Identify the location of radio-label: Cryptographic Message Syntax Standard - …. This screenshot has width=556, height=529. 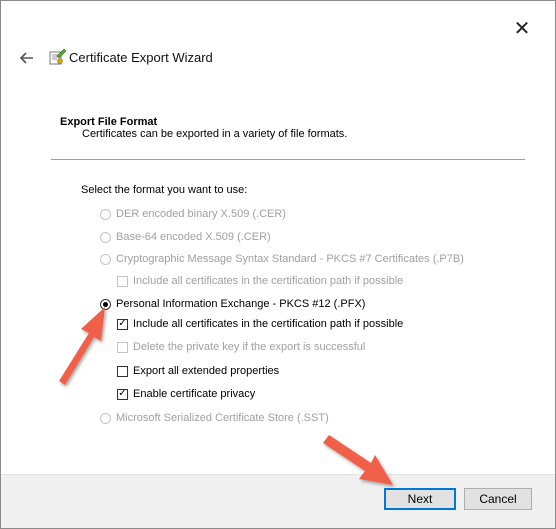
(290, 259).